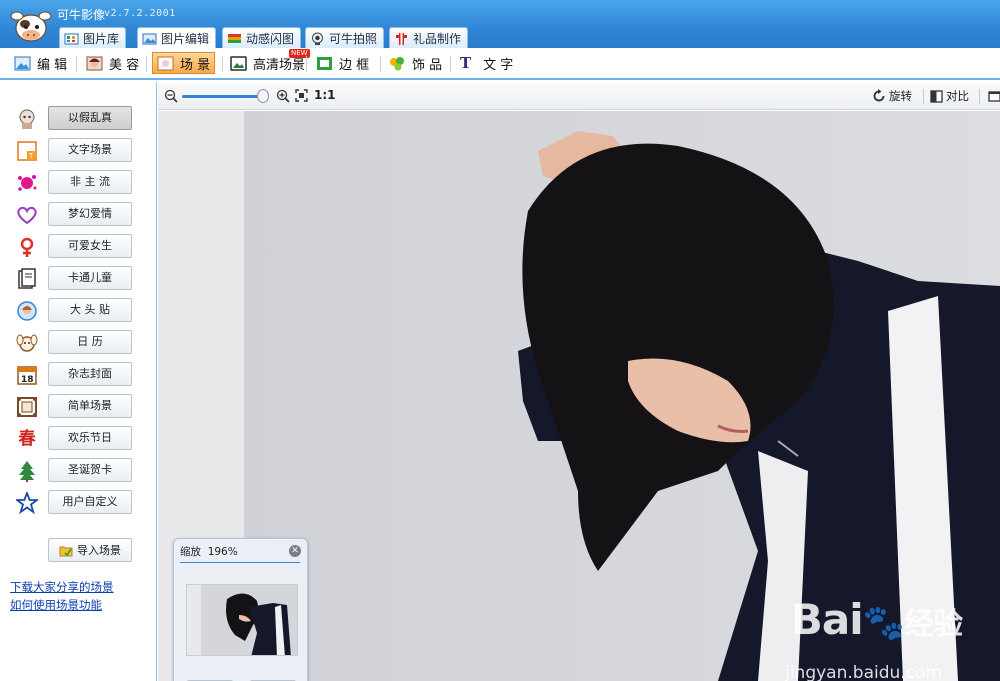  Describe the element at coordinates (74, 247) in the screenshot. I see `sidebar-item-cute-girl: 可爱女生` at that location.